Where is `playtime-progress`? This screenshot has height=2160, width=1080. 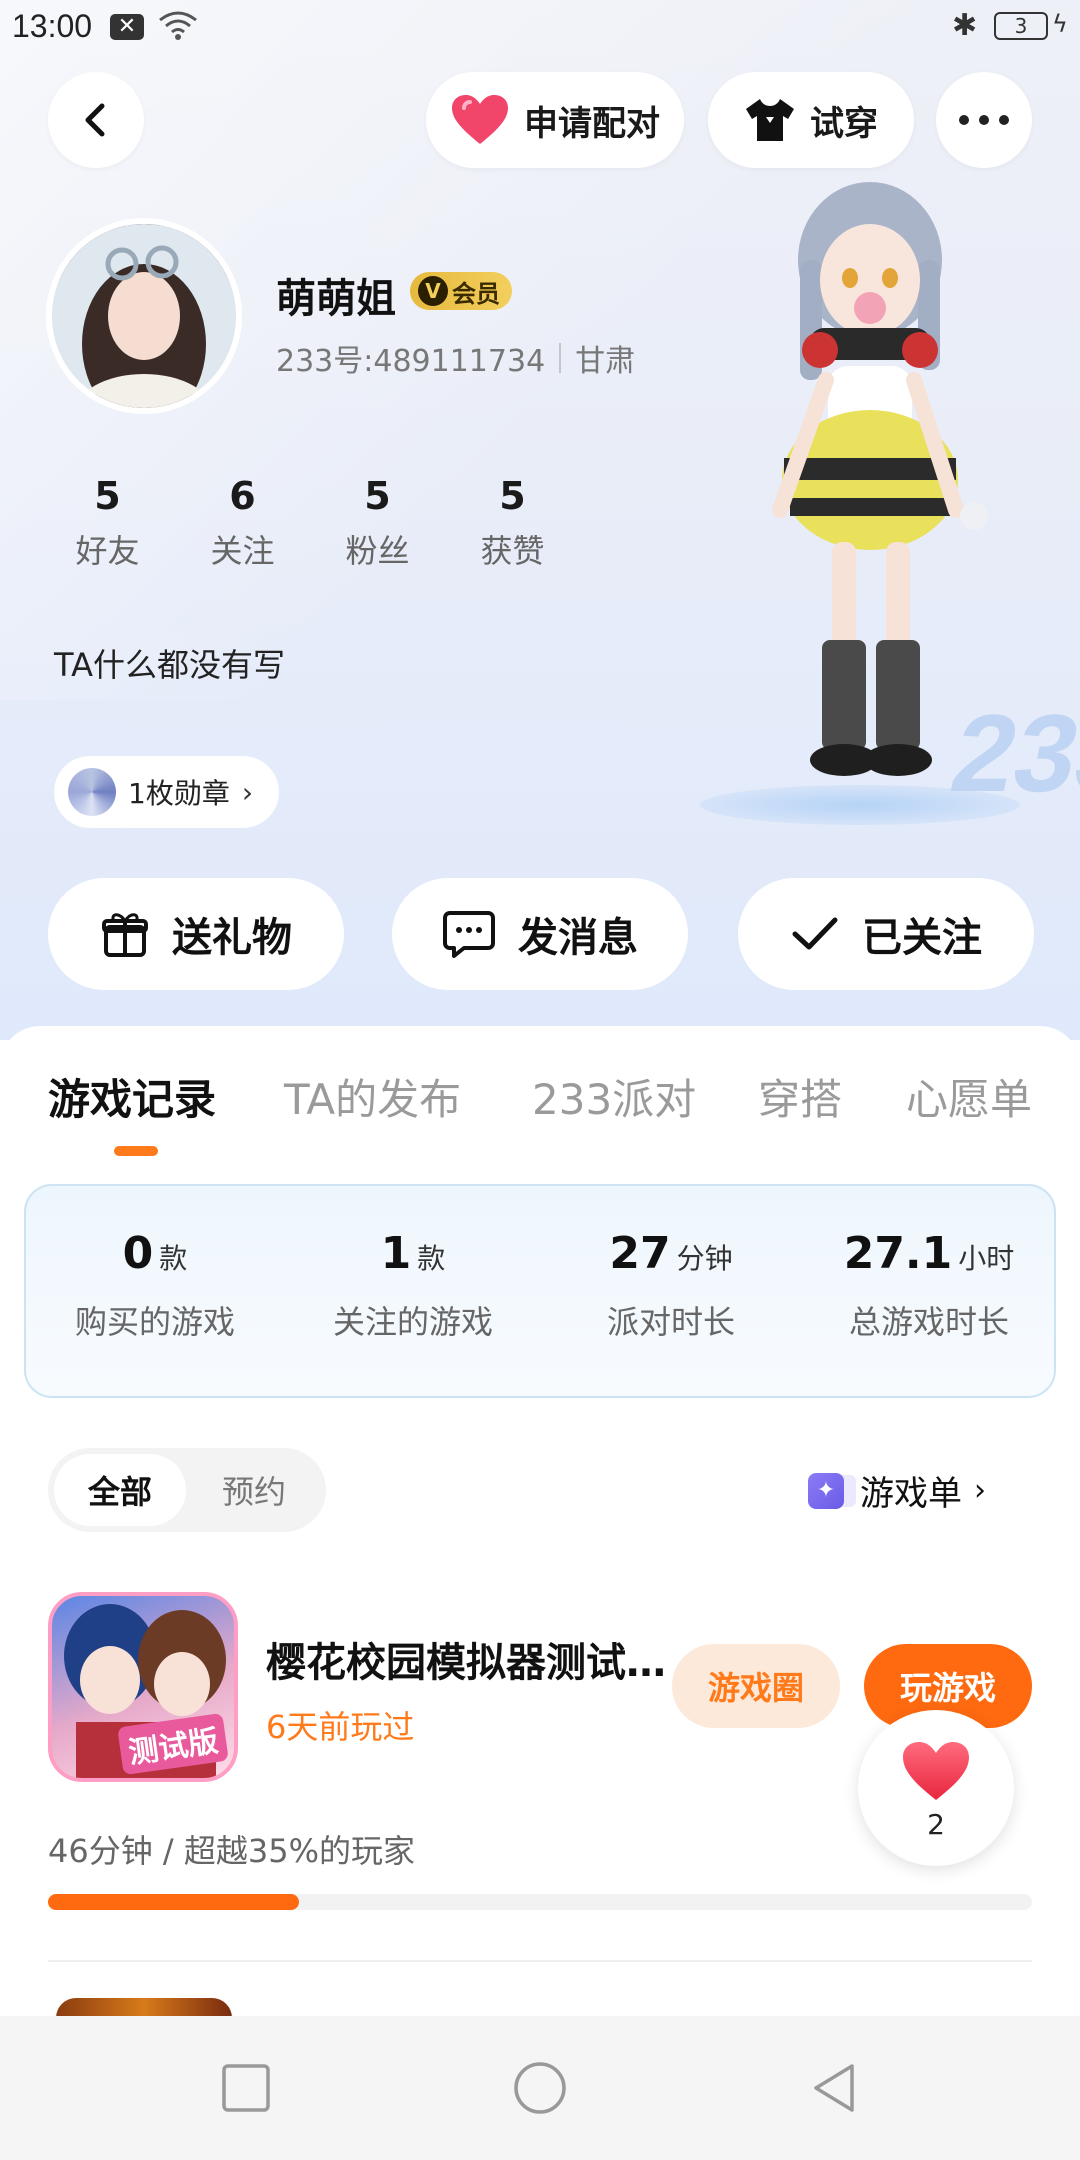 playtime-progress is located at coordinates (540, 1902).